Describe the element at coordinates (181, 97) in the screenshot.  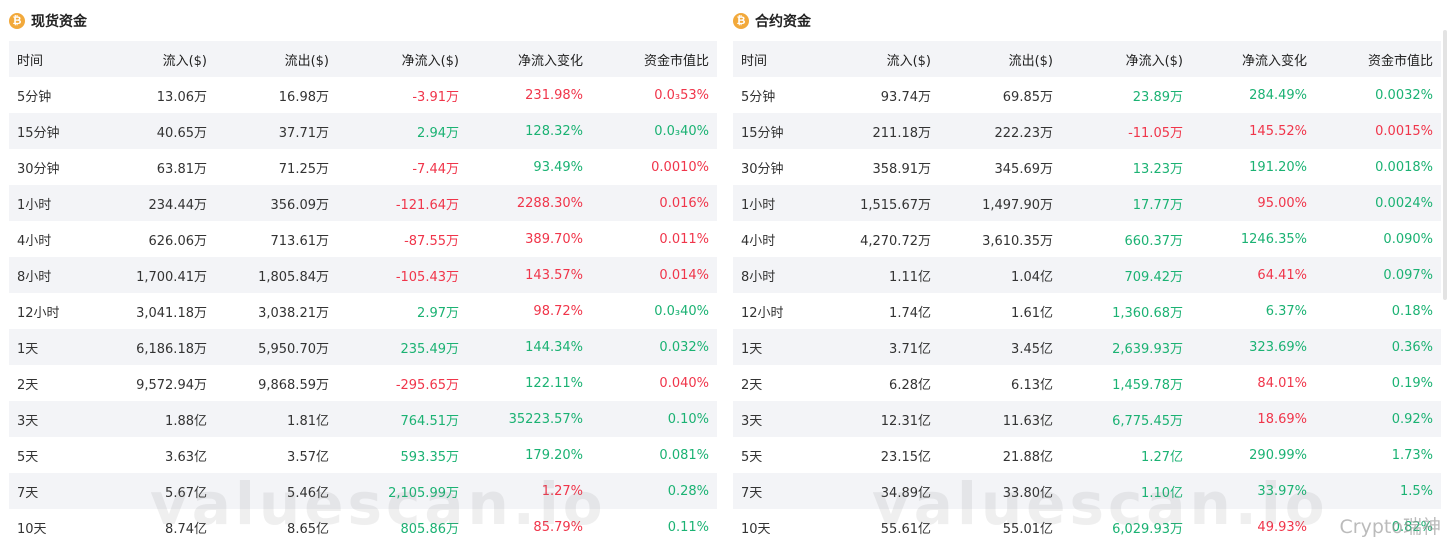
I see `cell-inflow: 13.06万` at that location.